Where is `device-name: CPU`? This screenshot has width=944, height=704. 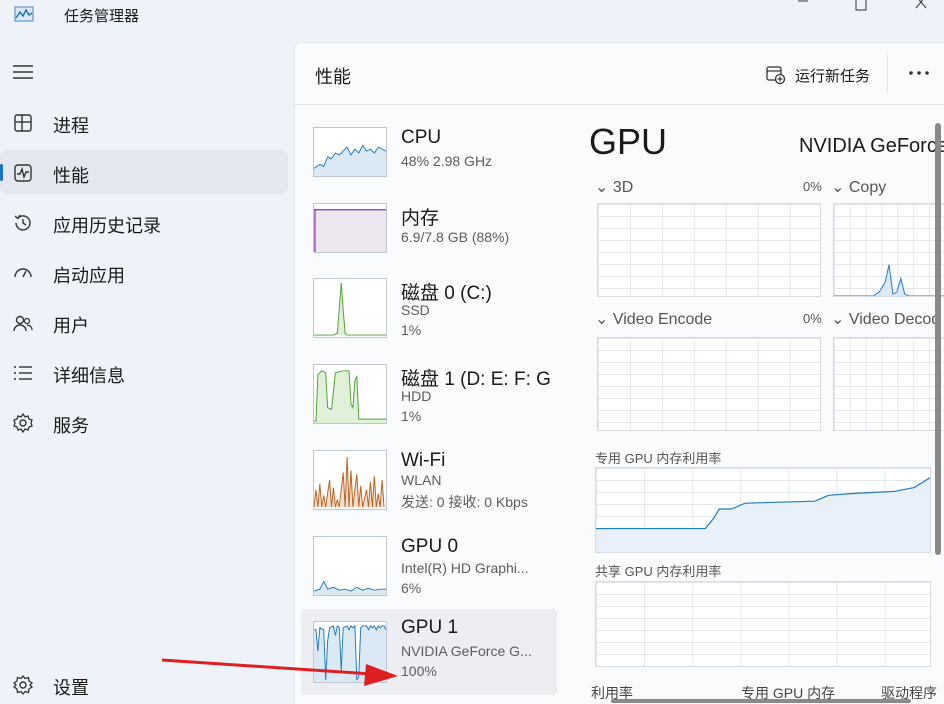
device-name: CPU is located at coordinates (421, 137).